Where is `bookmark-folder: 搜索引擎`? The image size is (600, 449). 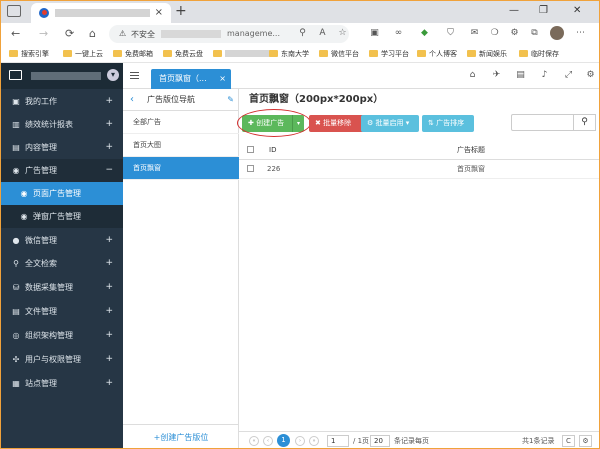 bookmark-folder: 搜索引擎 is located at coordinates (29, 54).